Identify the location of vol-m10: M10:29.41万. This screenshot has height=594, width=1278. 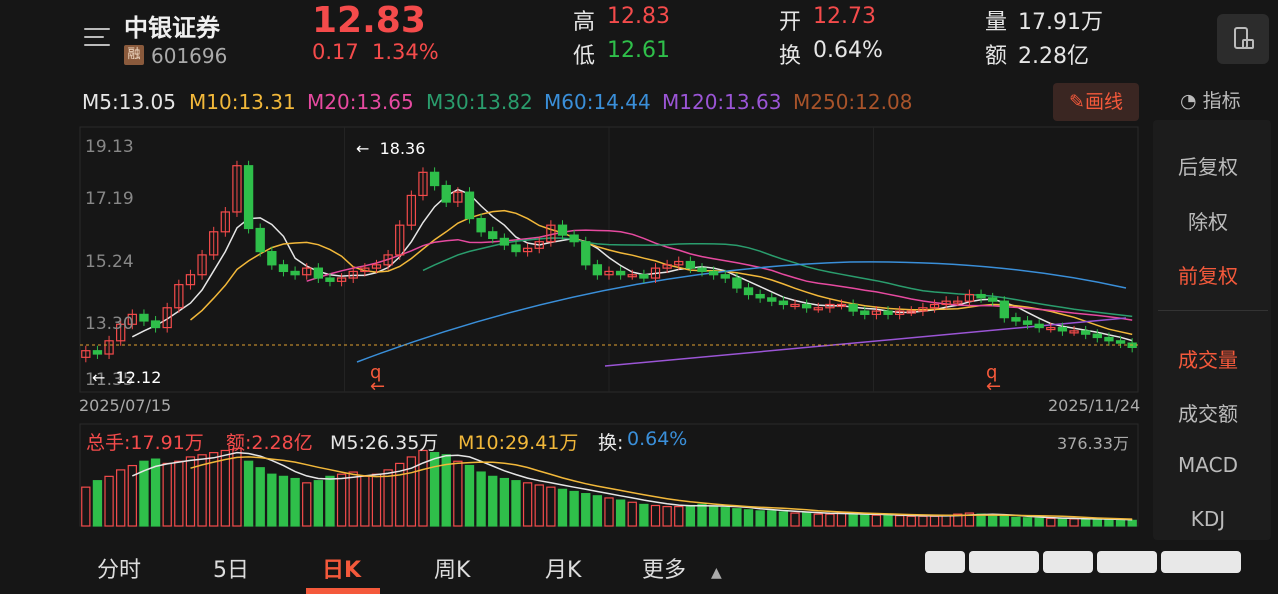
(518, 443).